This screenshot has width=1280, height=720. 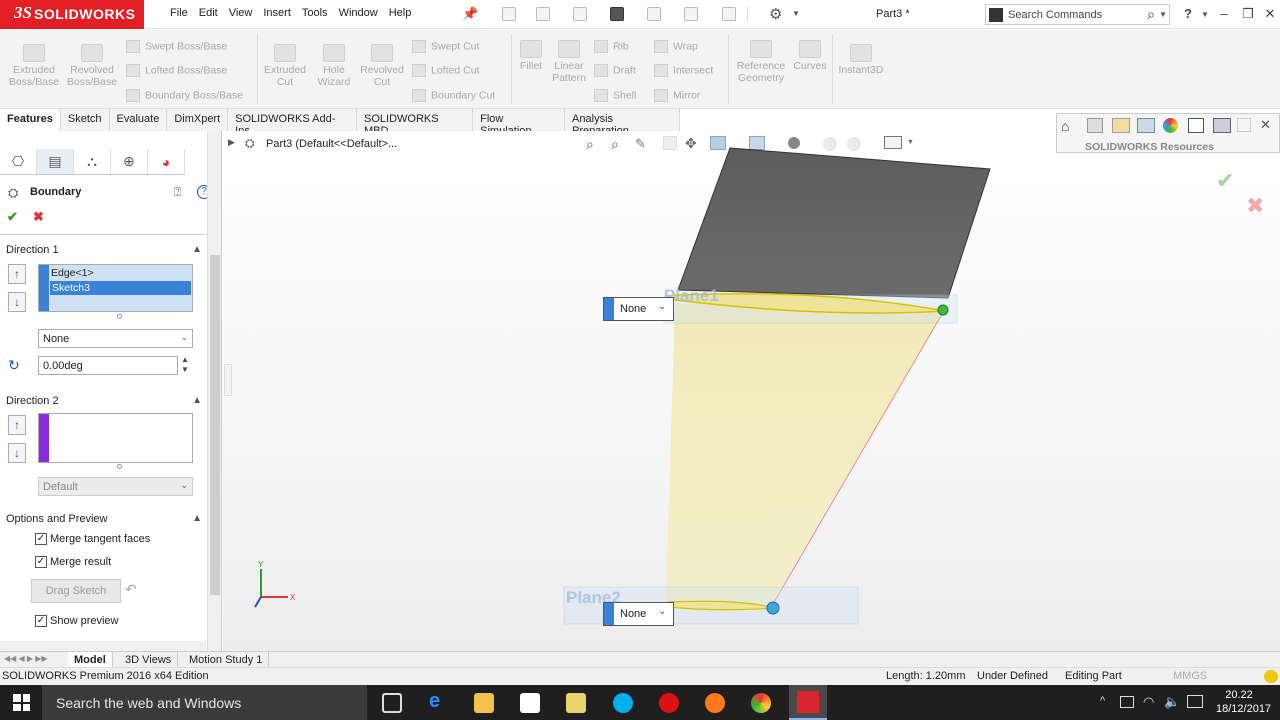 I want to click on store-icon, so click(x=530, y=703).